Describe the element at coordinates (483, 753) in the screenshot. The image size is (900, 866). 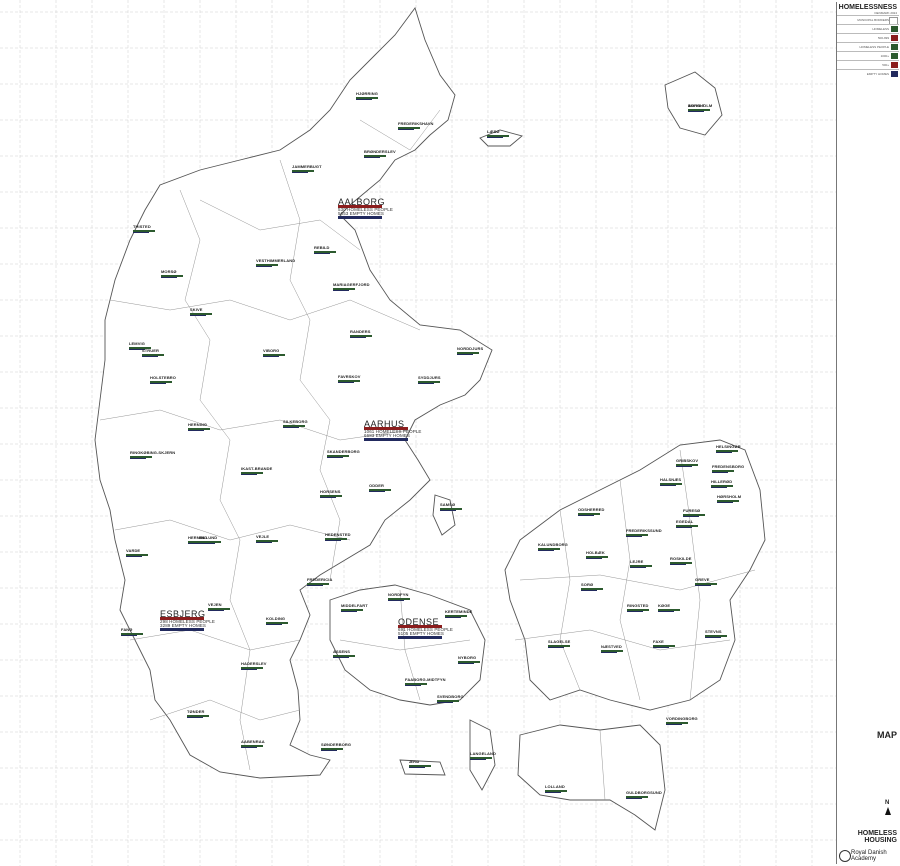
I see `city-name: LANGELAND` at that location.